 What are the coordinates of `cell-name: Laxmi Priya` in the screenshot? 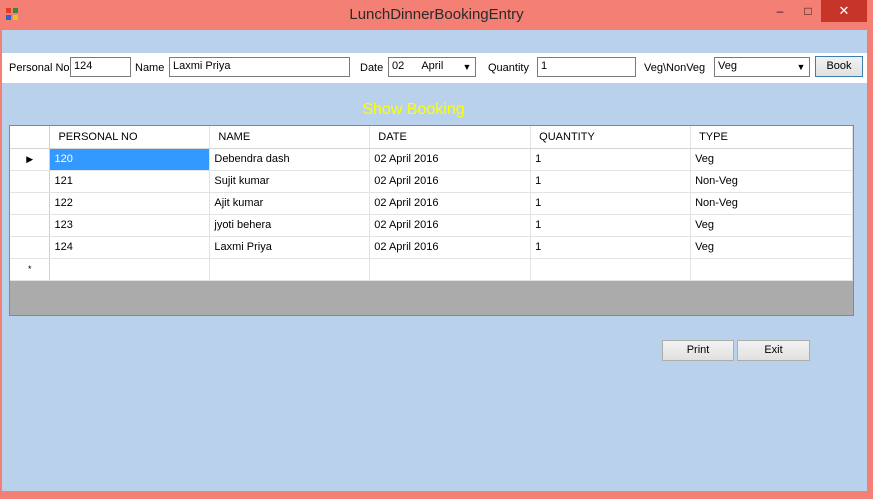 It's located at (290, 247).